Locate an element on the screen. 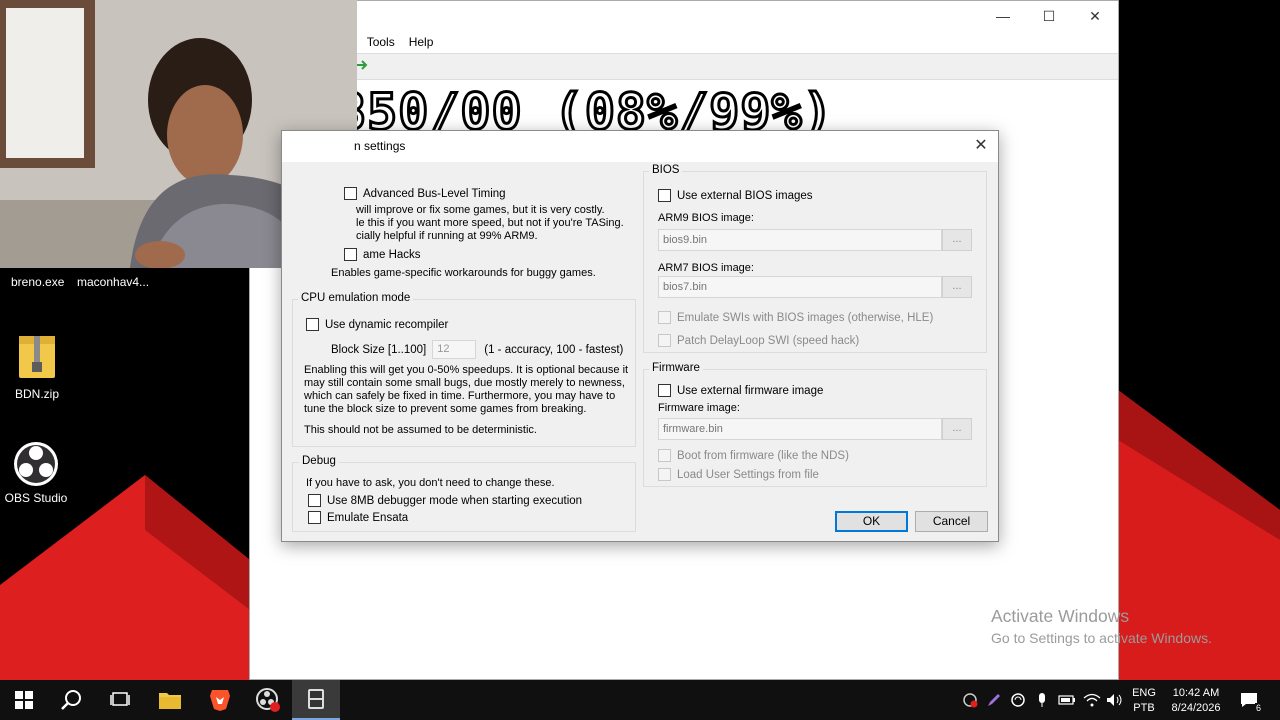  cloud-icon is located at coordinates (1018, 700).